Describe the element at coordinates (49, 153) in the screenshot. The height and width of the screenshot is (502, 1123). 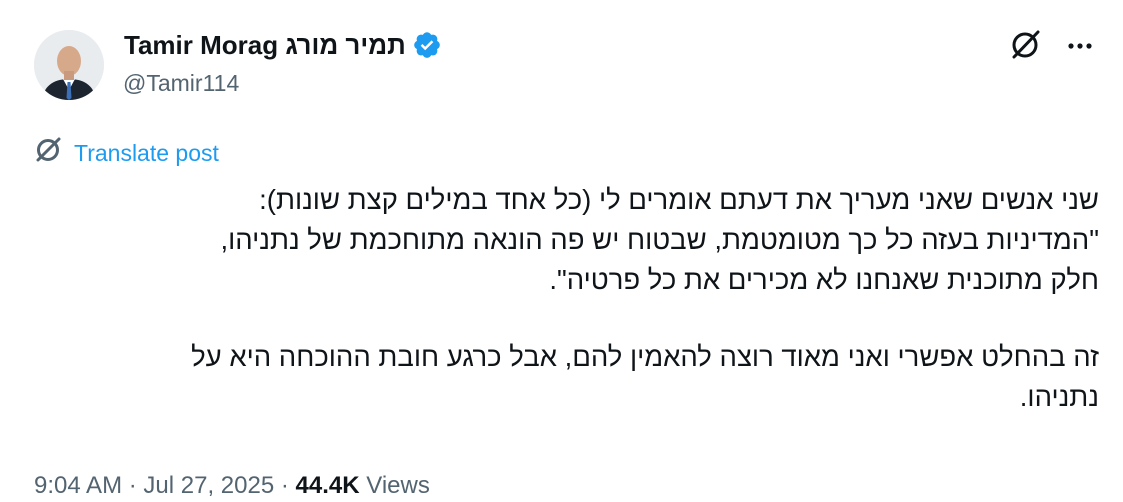
I see `translate-icon` at that location.